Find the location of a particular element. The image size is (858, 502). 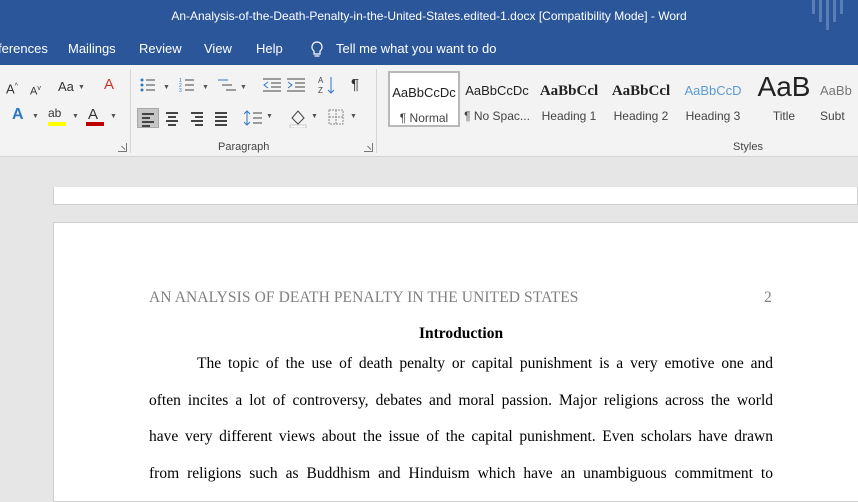

svg-text: A is located at coordinates (321, 80).